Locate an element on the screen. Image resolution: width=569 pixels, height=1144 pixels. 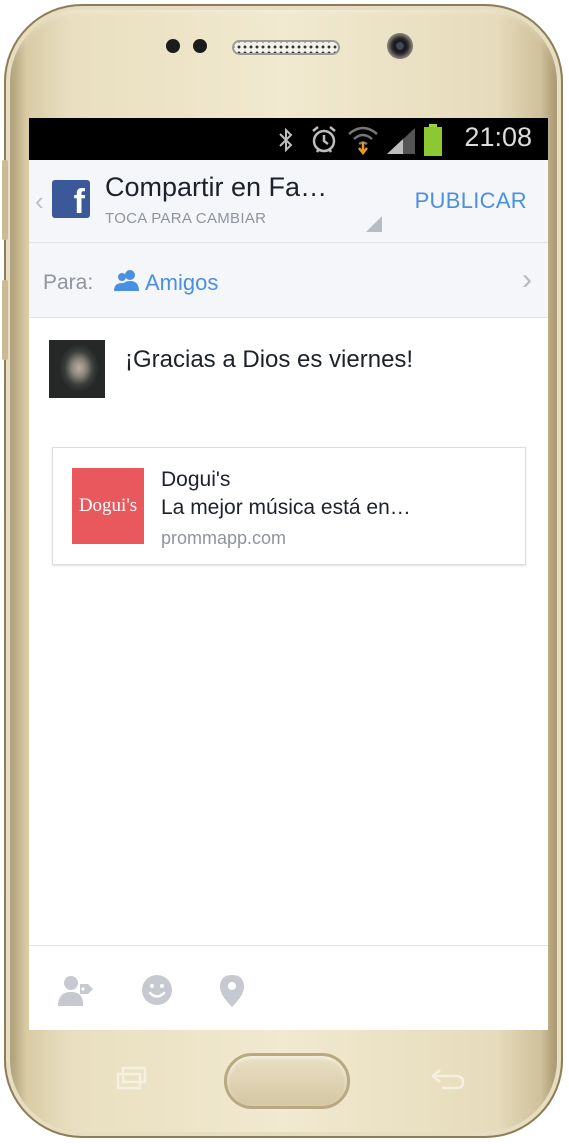
publish-button: PUBLICAR is located at coordinates (471, 201).